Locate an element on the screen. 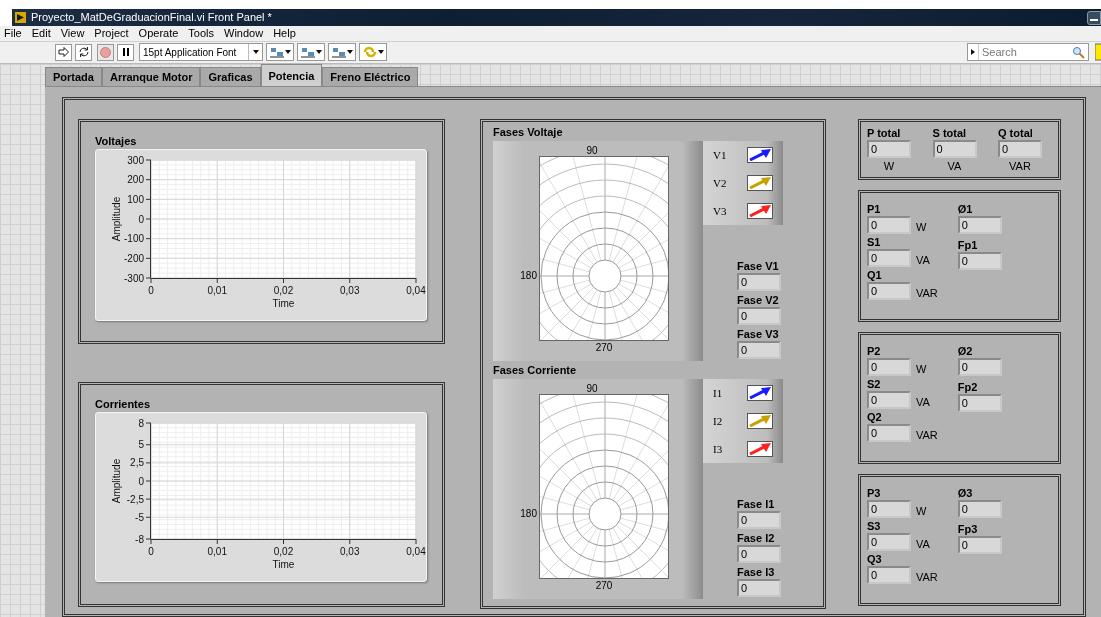  field-label: Ø1 is located at coordinates (965, 209).